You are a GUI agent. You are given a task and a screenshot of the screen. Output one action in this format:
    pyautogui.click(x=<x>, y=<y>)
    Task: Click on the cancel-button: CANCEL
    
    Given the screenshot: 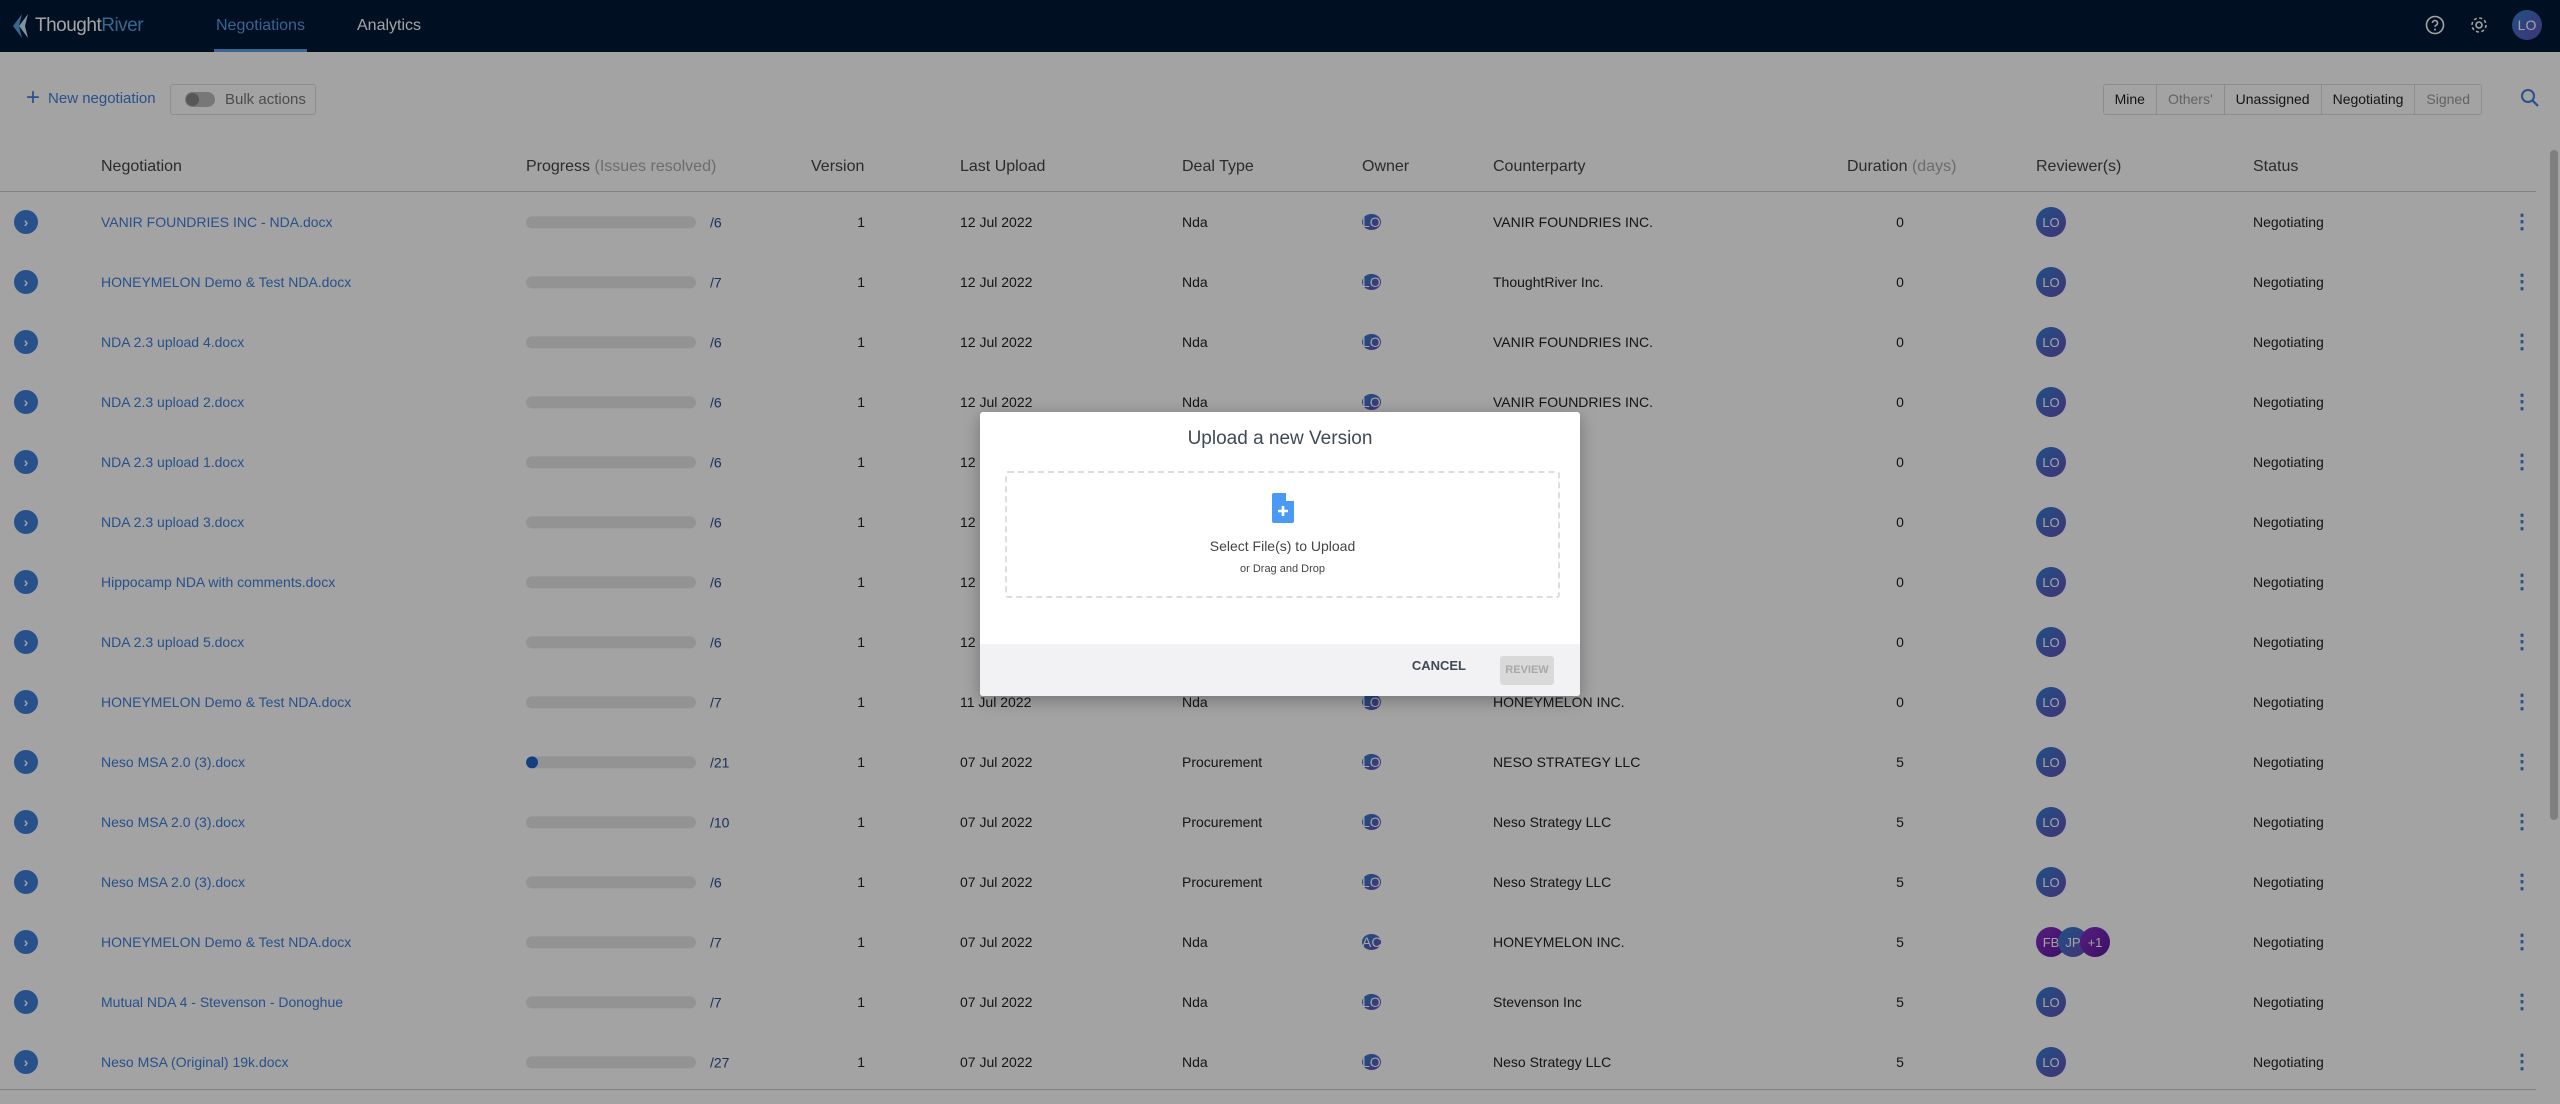 What is the action you would take?
    pyautogui.click(x=1439, y=665)
    